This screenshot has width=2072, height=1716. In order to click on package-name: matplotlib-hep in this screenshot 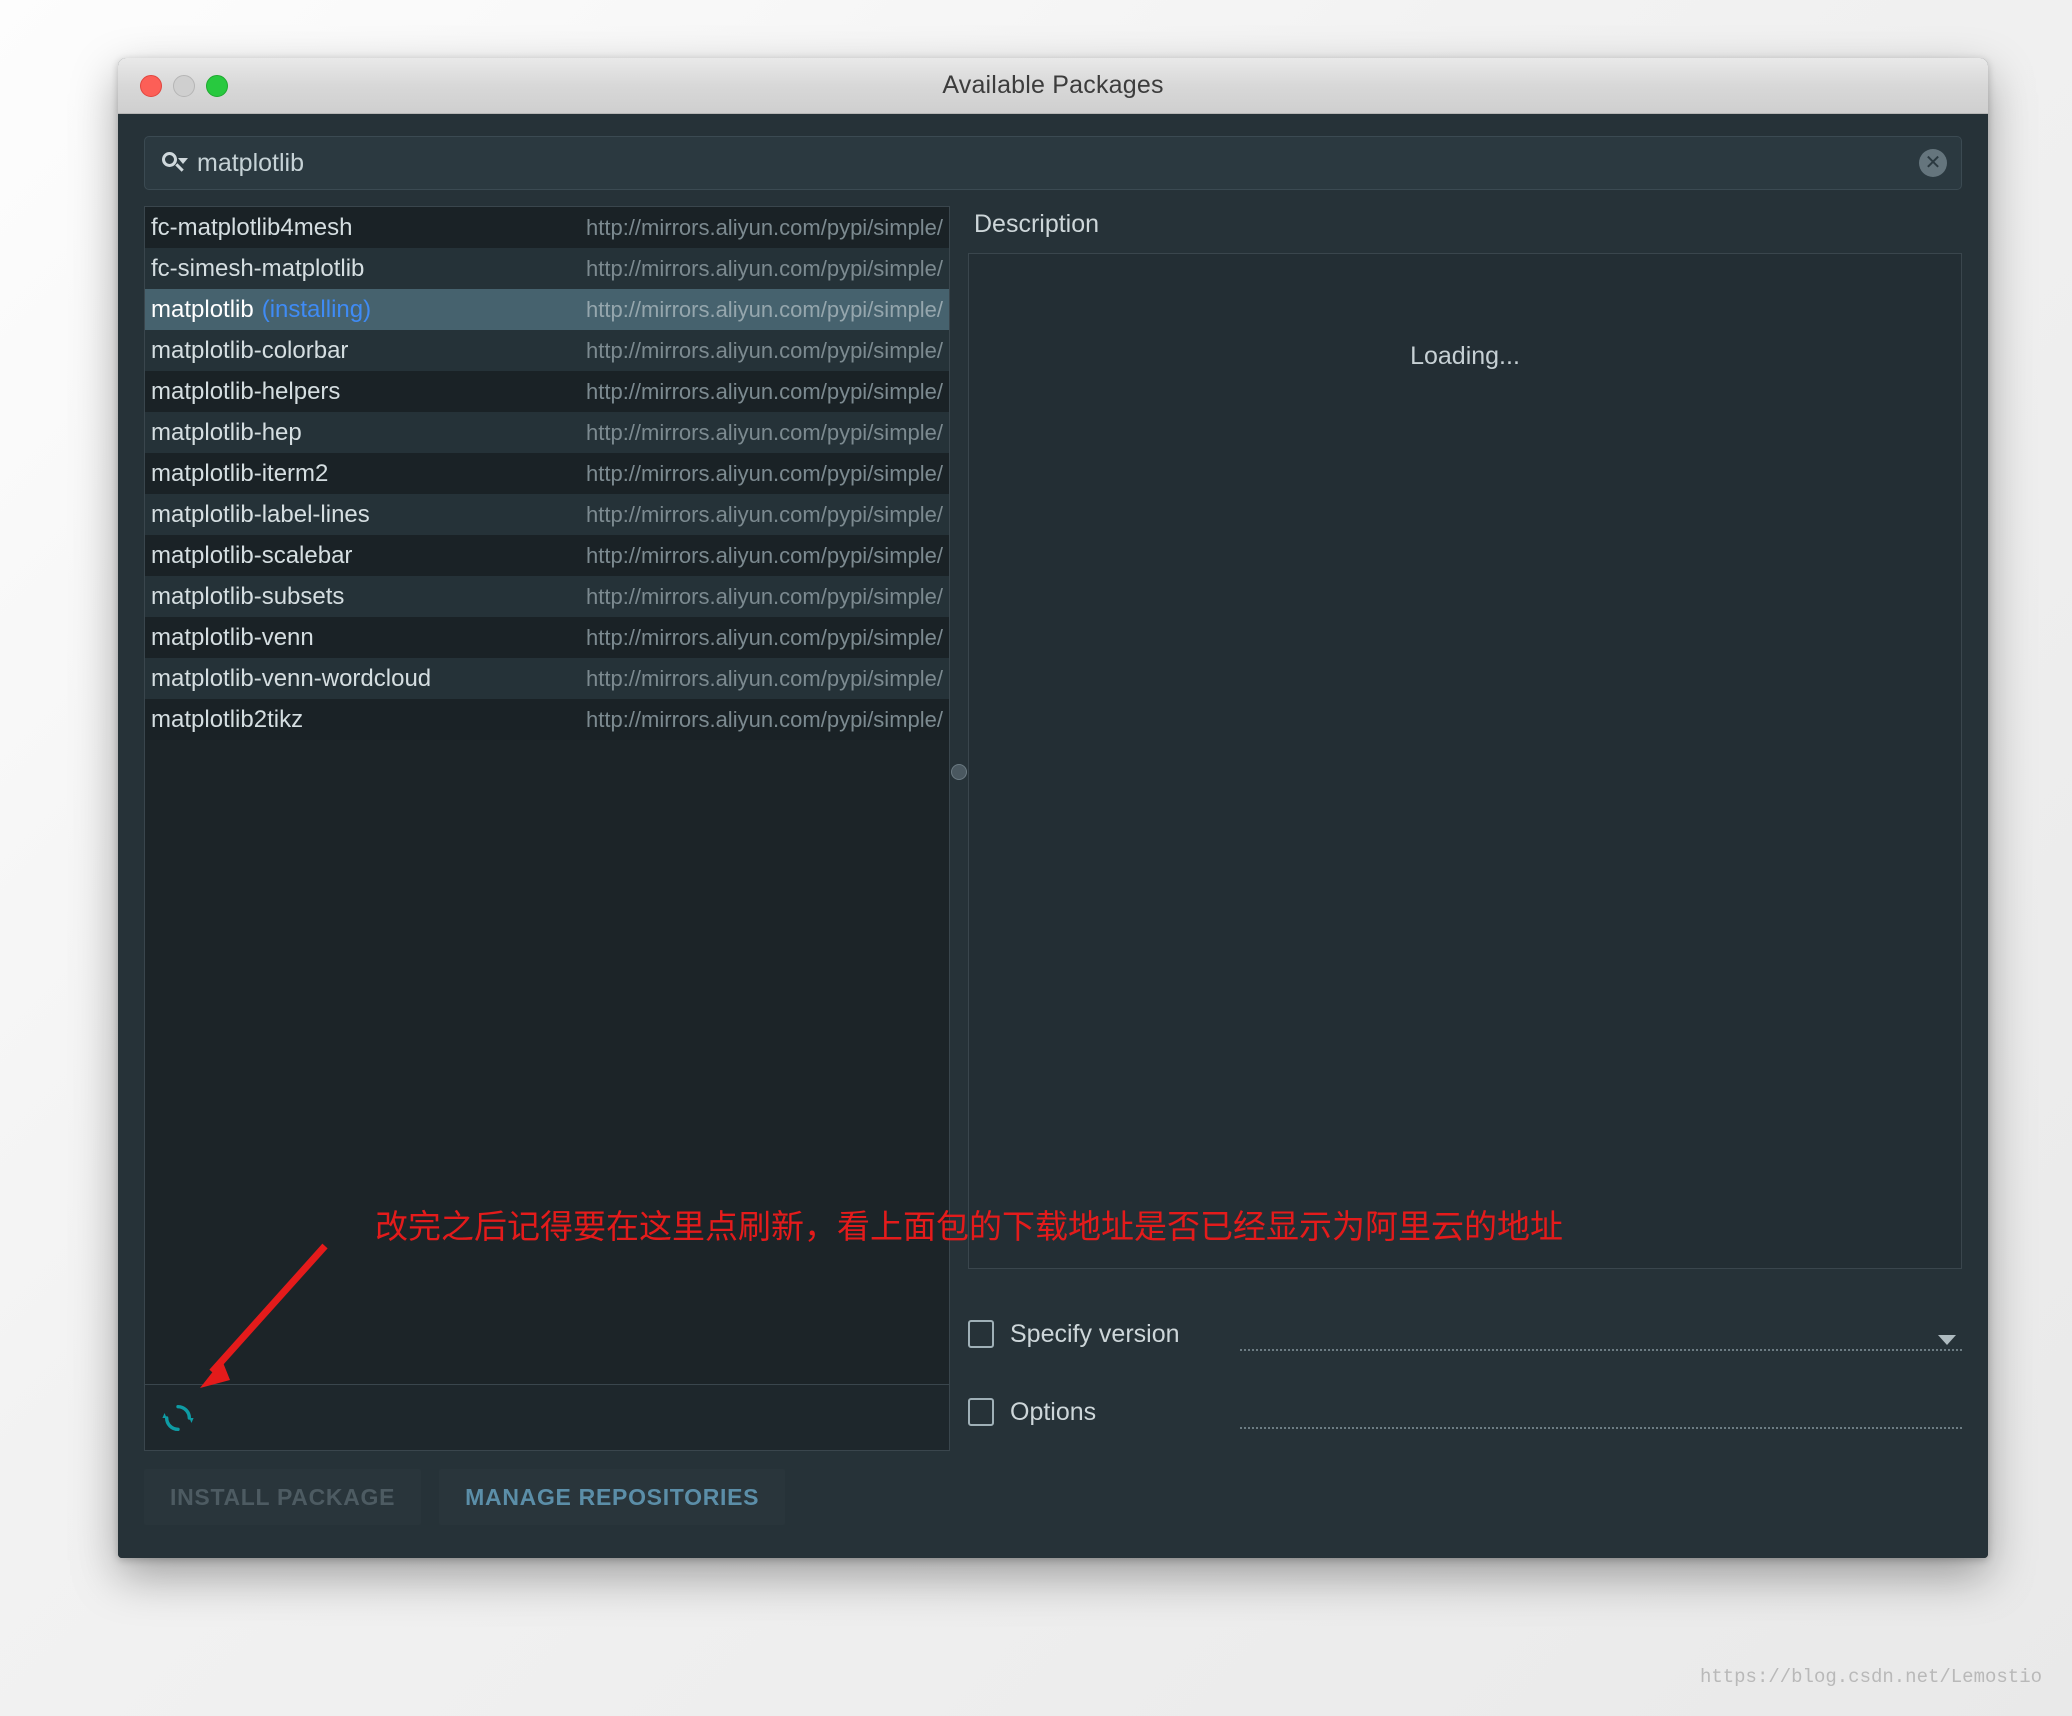, I will do `click(226, 432)`.